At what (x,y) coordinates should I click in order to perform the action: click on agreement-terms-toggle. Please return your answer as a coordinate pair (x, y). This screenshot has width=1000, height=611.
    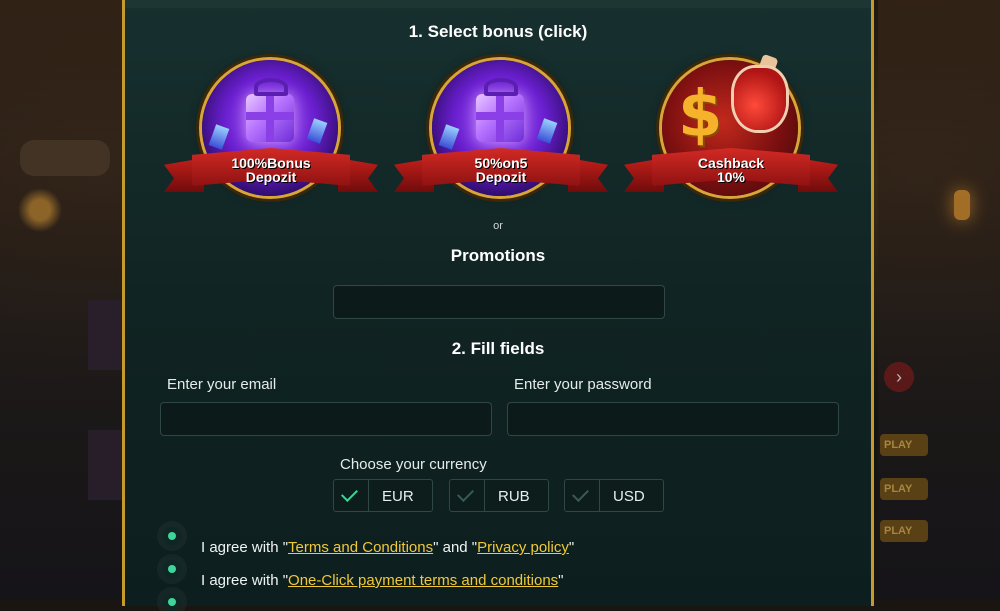
    Looking at the image, I should click on (172, 536).